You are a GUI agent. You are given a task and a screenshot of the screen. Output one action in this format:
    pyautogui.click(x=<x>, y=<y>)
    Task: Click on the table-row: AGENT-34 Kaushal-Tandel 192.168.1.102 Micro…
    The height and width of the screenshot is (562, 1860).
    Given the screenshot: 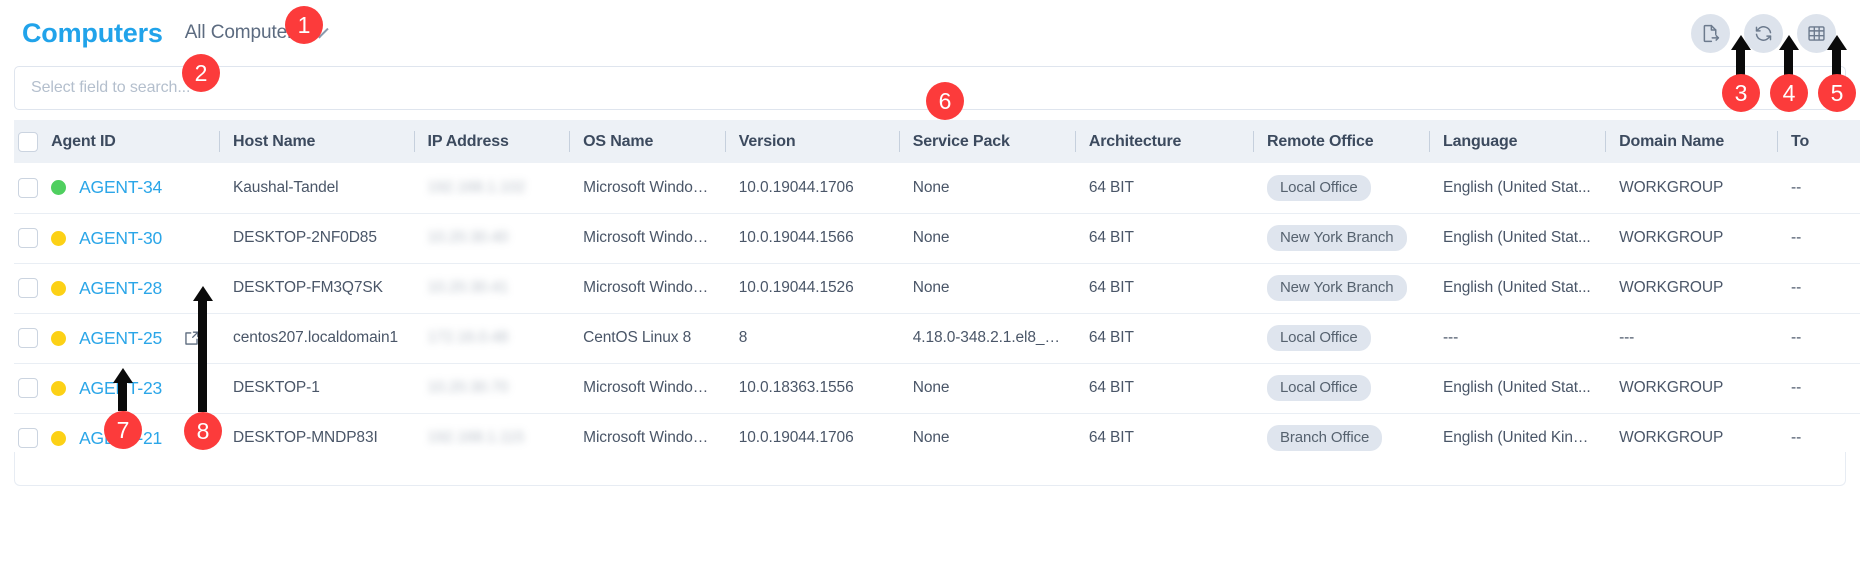 What is the action you would take?
    pyautogui.click(x=930, y=188)
    